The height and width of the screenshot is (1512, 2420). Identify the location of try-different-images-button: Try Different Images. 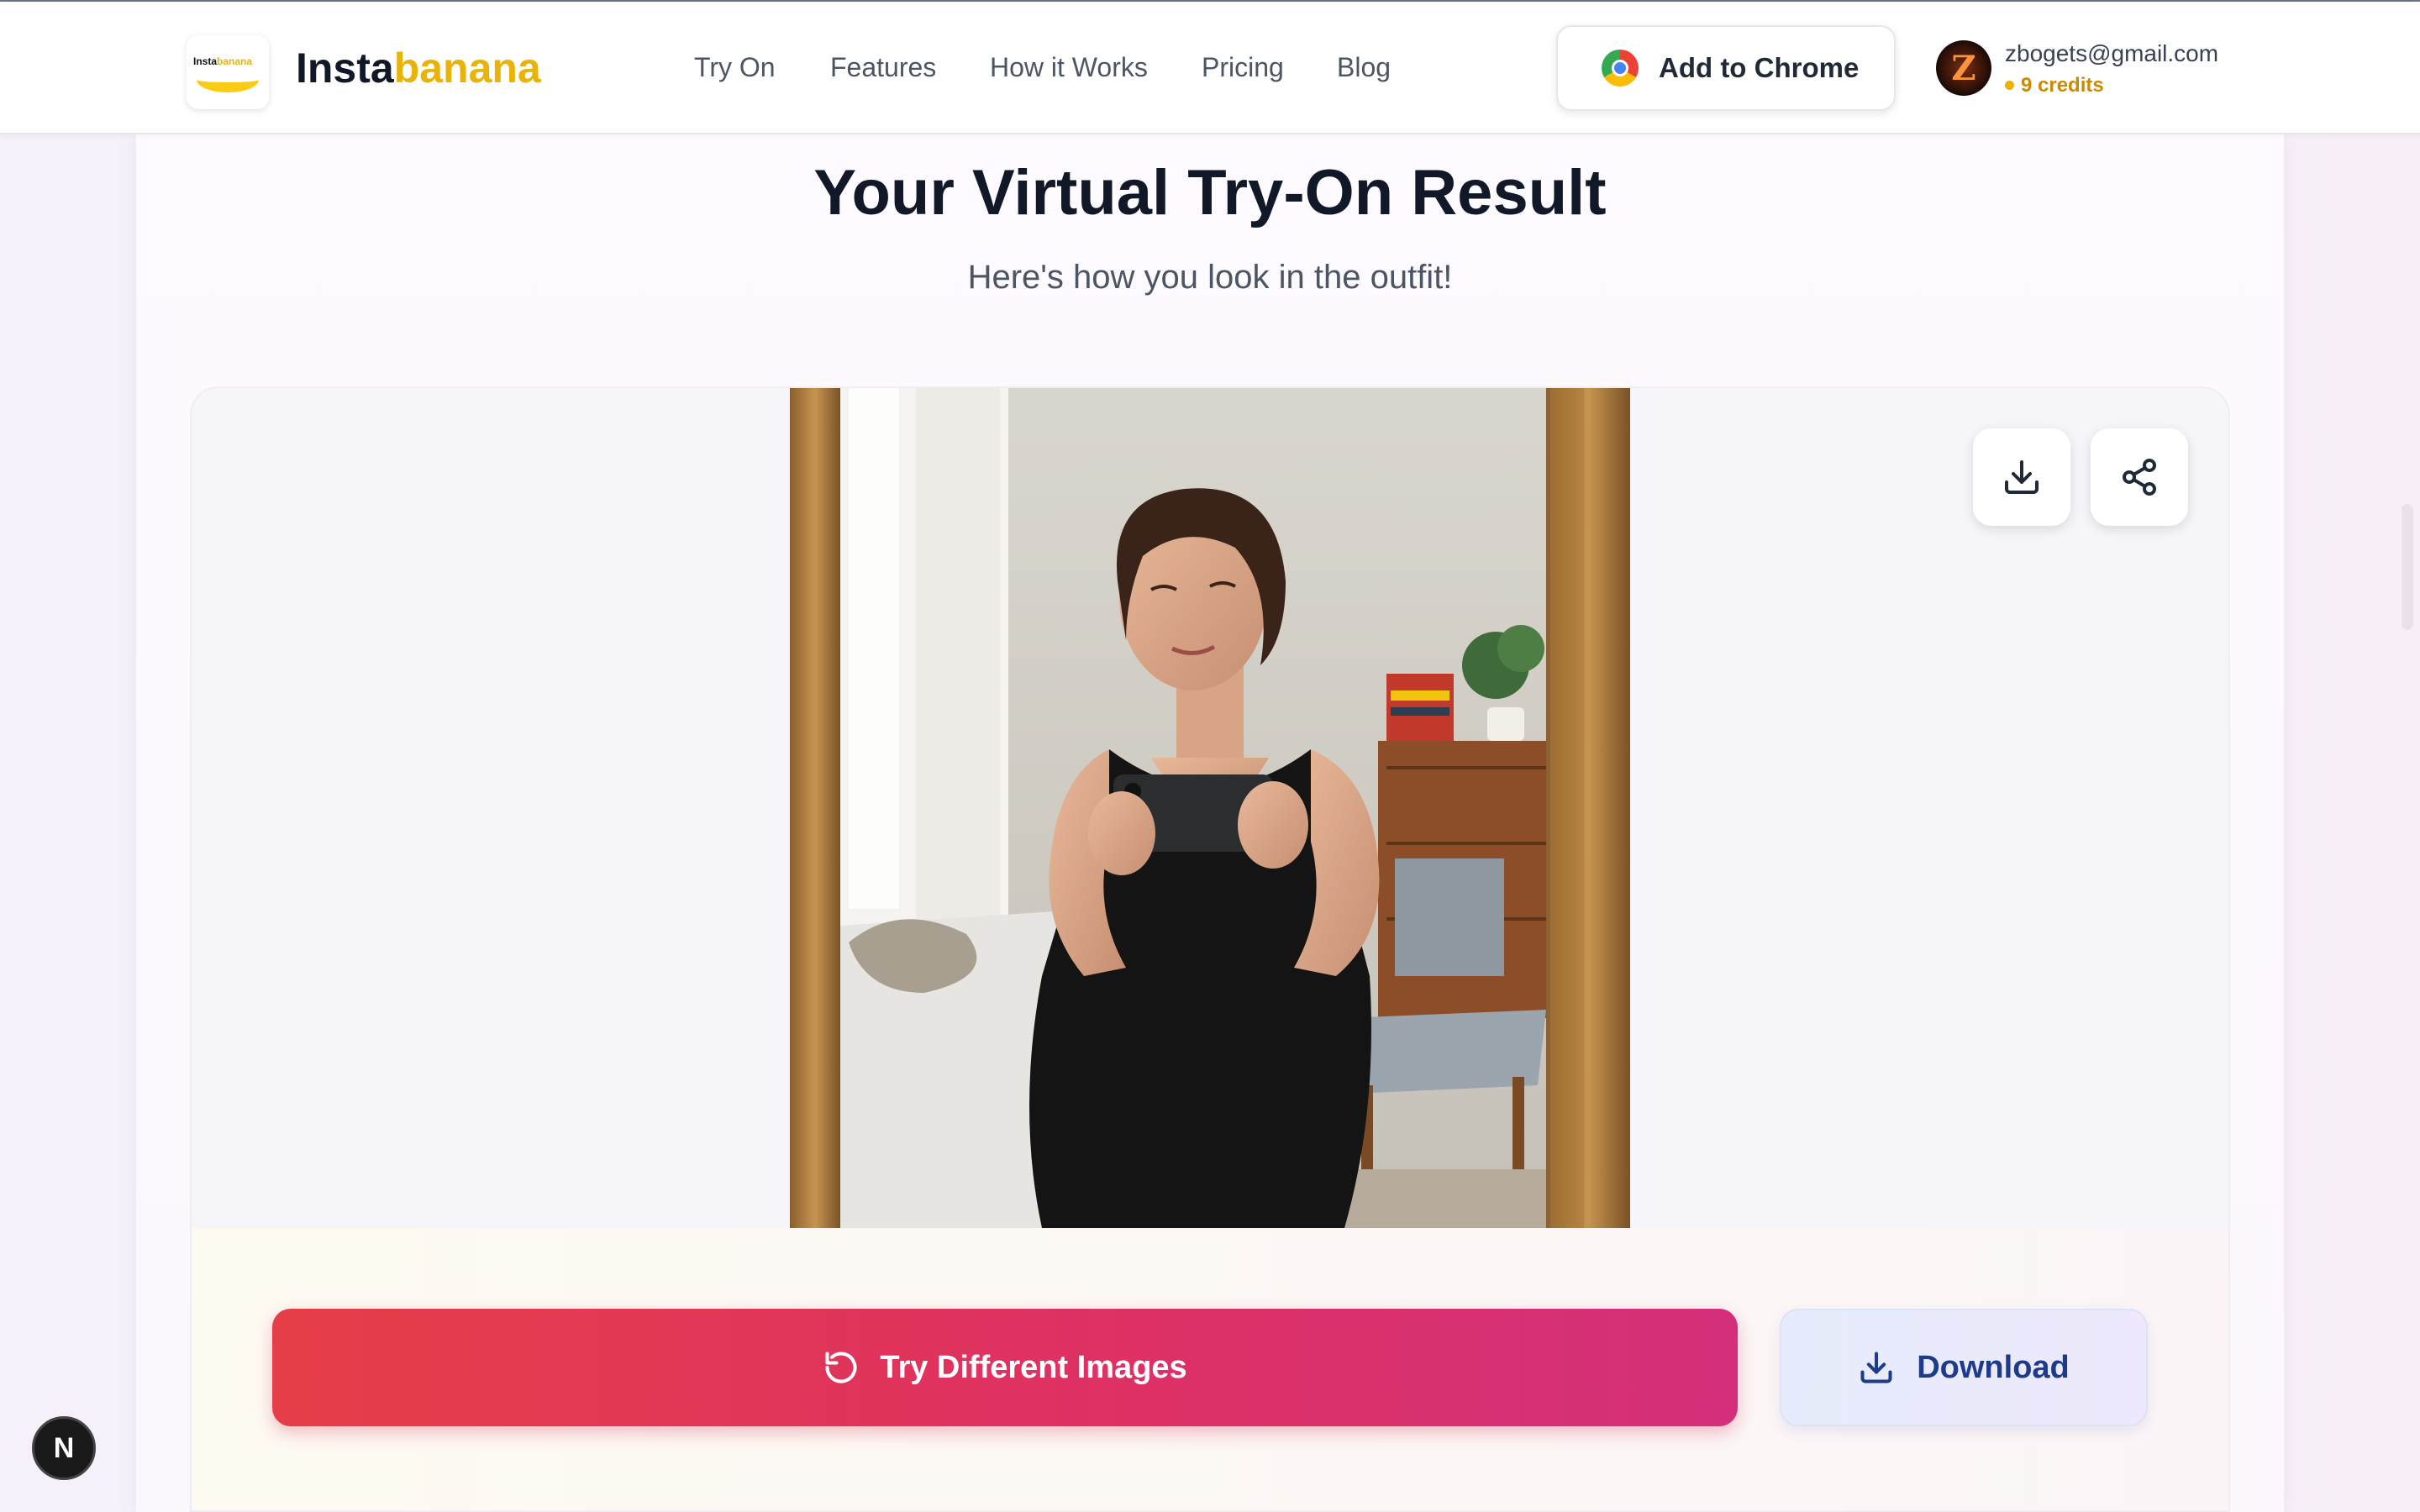
(1005, 1367).